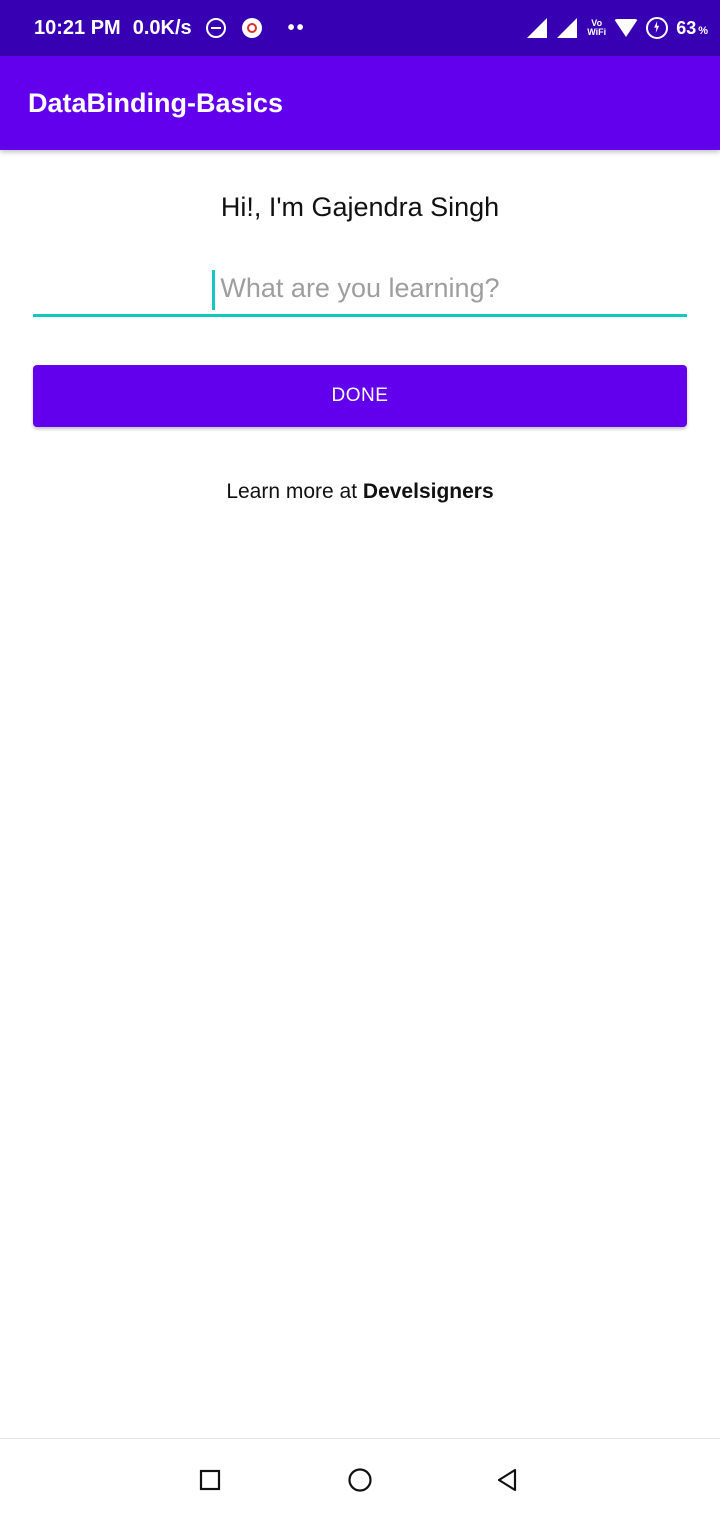  I want to click on status-time: 10:21 PM, so click(77, 27).